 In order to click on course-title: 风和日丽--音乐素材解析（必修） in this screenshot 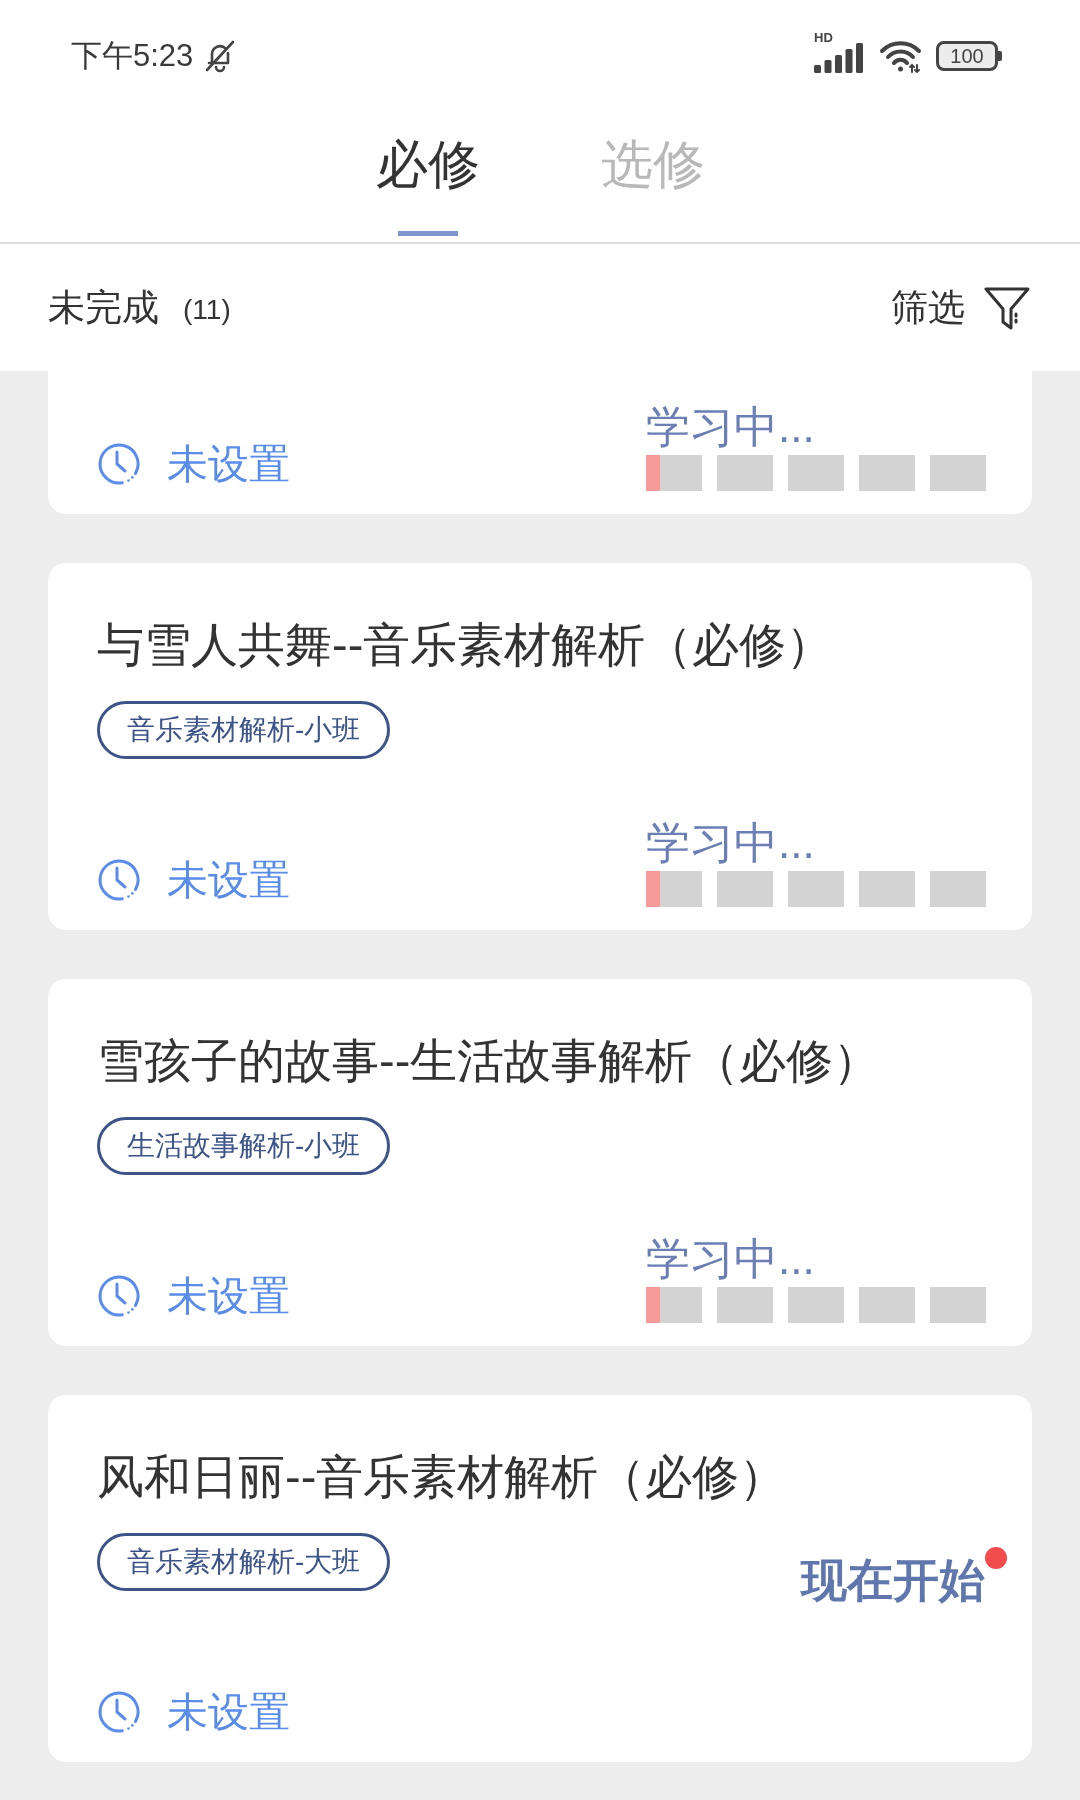, I will do `click(442, 1477)`.